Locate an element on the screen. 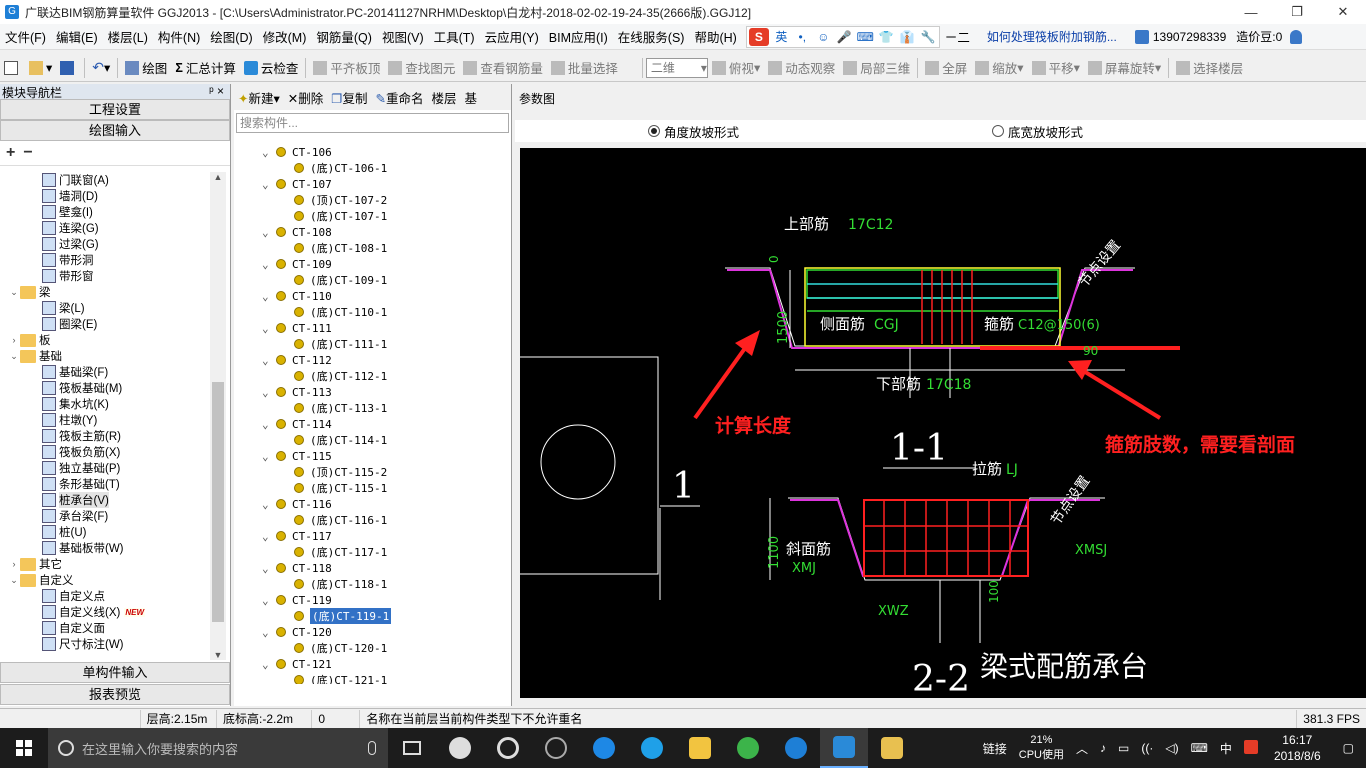 Image resolution: width=1366 pixels, height=768 pixels. ime-emoji-icon: ☺ is located at coordinates (823, 37).